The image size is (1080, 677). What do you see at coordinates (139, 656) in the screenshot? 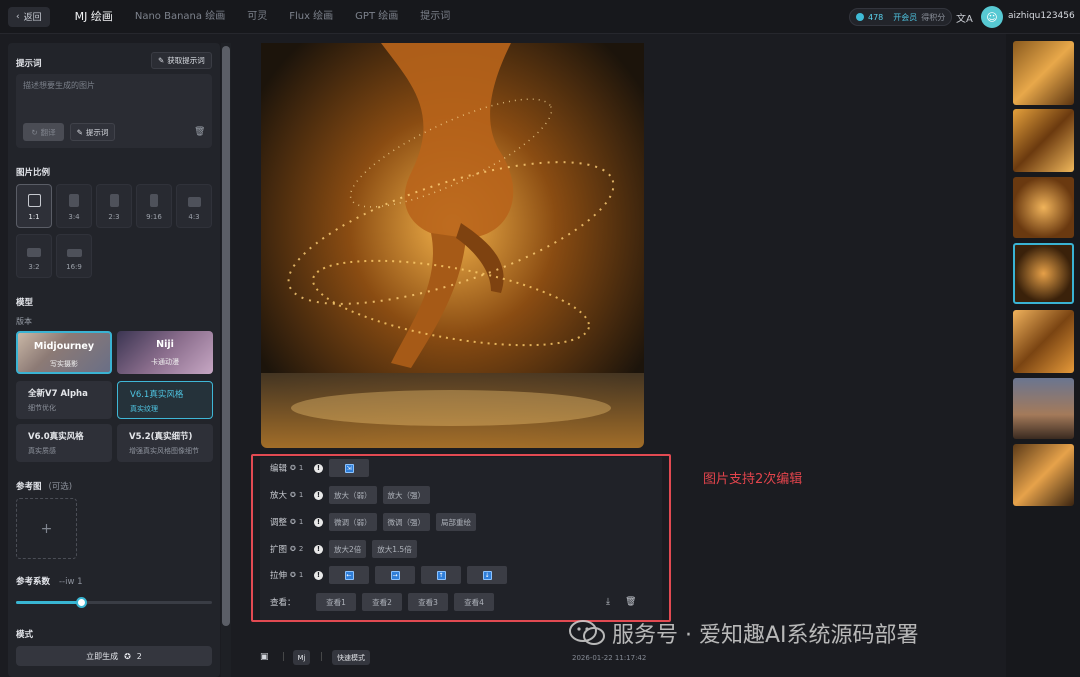
I see `generate-cost: 2` at bounding box center [139, 656].